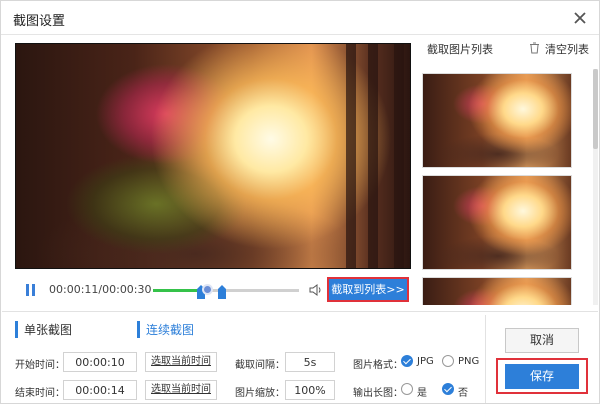 The width and height of the screenshot is (600, 404). What do you see at coordinates (460, 49) in the screenshot?
I see `capture-list-title: 截取图片列表` at bounding box center [460, 49].